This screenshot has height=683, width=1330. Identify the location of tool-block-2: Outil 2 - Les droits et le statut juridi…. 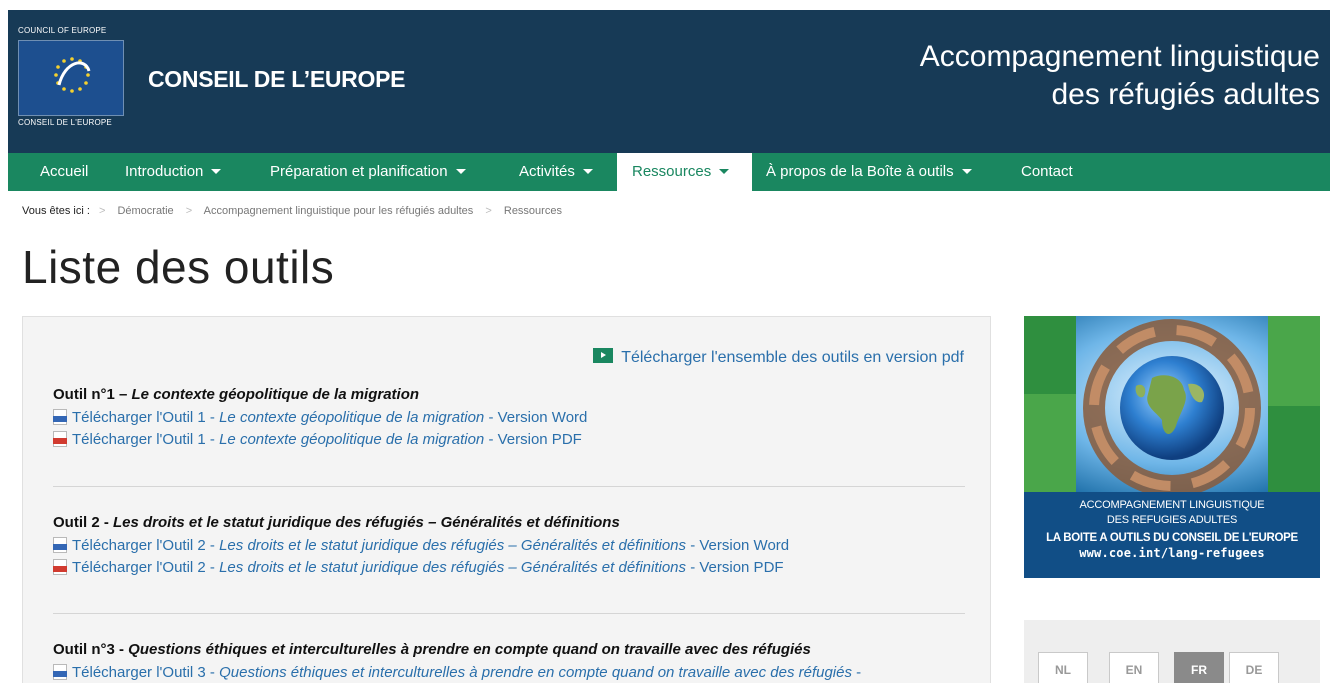
(509, 546).